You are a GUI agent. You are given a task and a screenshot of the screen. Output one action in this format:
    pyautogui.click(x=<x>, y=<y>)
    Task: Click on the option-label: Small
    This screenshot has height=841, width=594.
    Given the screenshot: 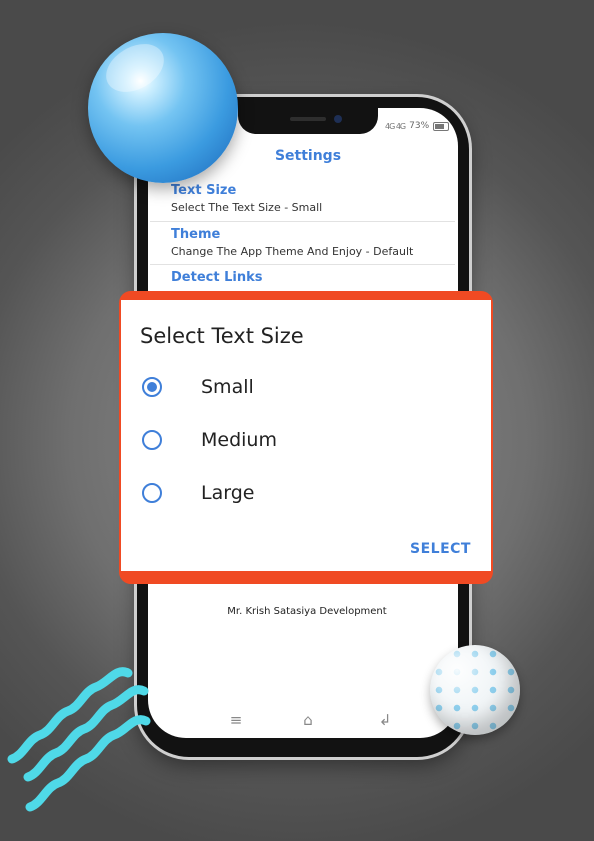 What is the action you would take?
    pyautogui.click(x=227, y=387)
    